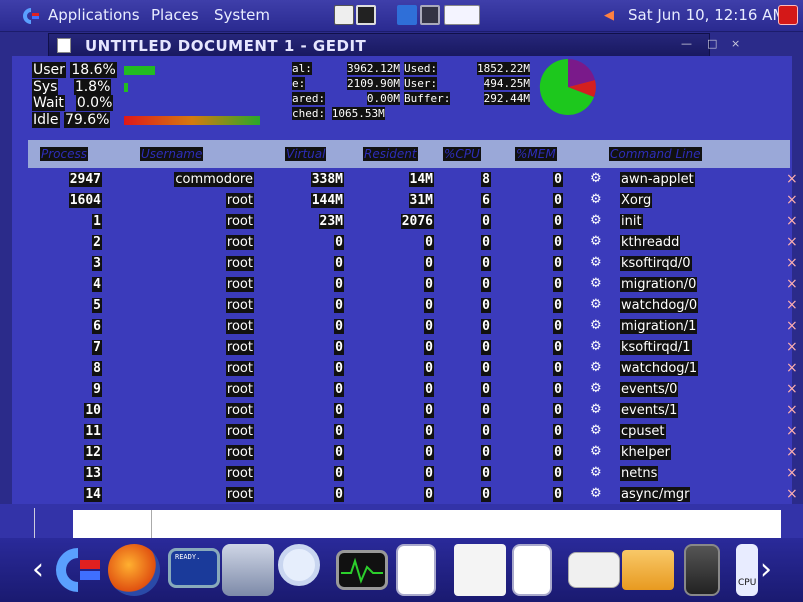 Image resolution: width=803 pixels, height=602 pixels. Describe the element at coordinates (413, 453) in the screenshot. I see `table-row: 12 root 0 0 0 0 ⚙ khelper ×` at that location.